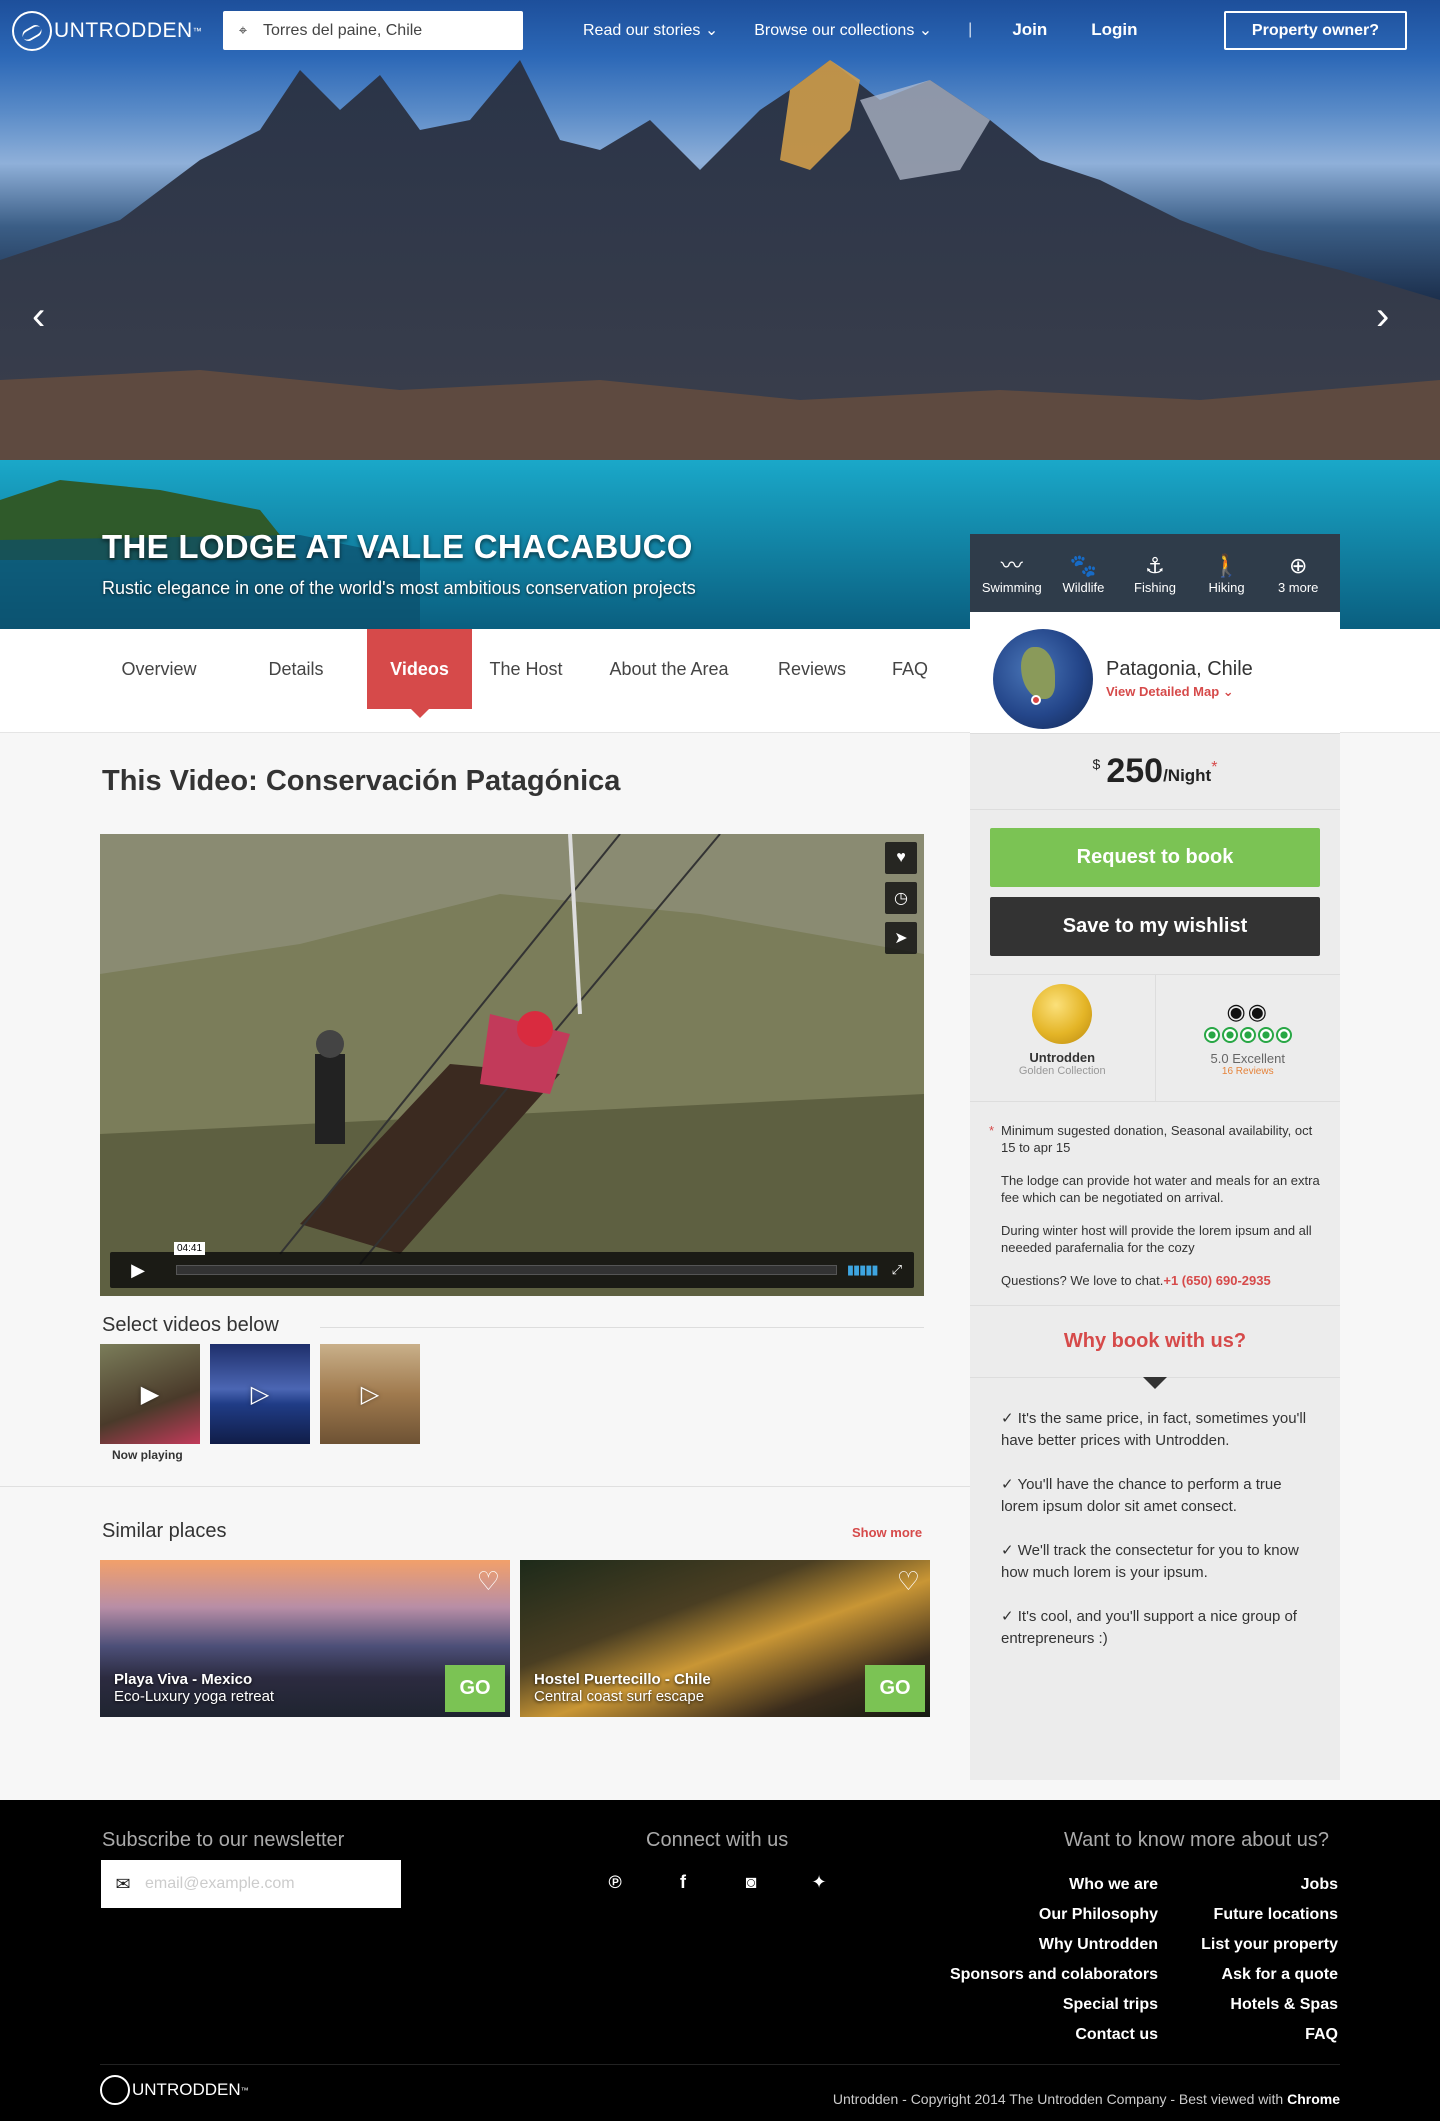 Image resolution: width=1440 pixels, height=2121 pixels. Describe the element at coordinates (1012, 573) in the screenshot. I see `activity-swimming: 〰 Swimming` at that location.